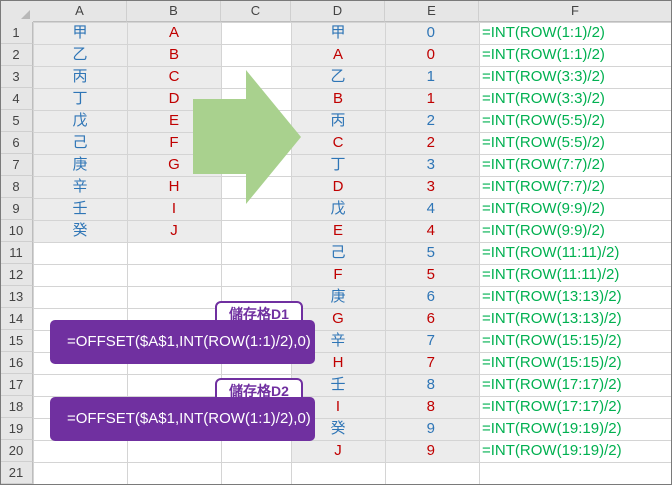 This screenshot has height=485, width=672. Describe the element at coordinates (16, 33) in the screenshot. I see `row-header: 1` at that location.